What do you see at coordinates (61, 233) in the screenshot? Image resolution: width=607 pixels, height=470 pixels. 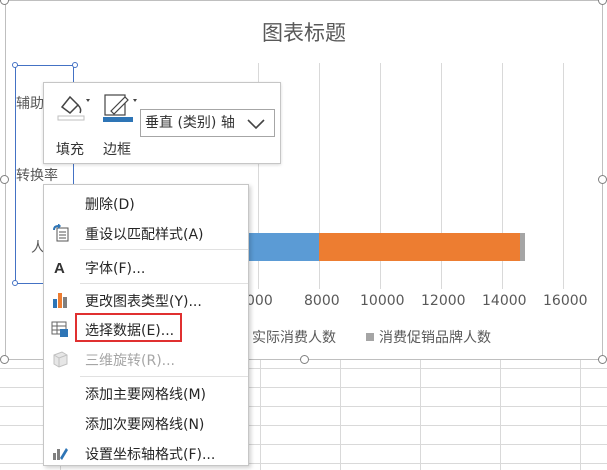 I see `reset-style-icon` at bounding box center [61, 233].